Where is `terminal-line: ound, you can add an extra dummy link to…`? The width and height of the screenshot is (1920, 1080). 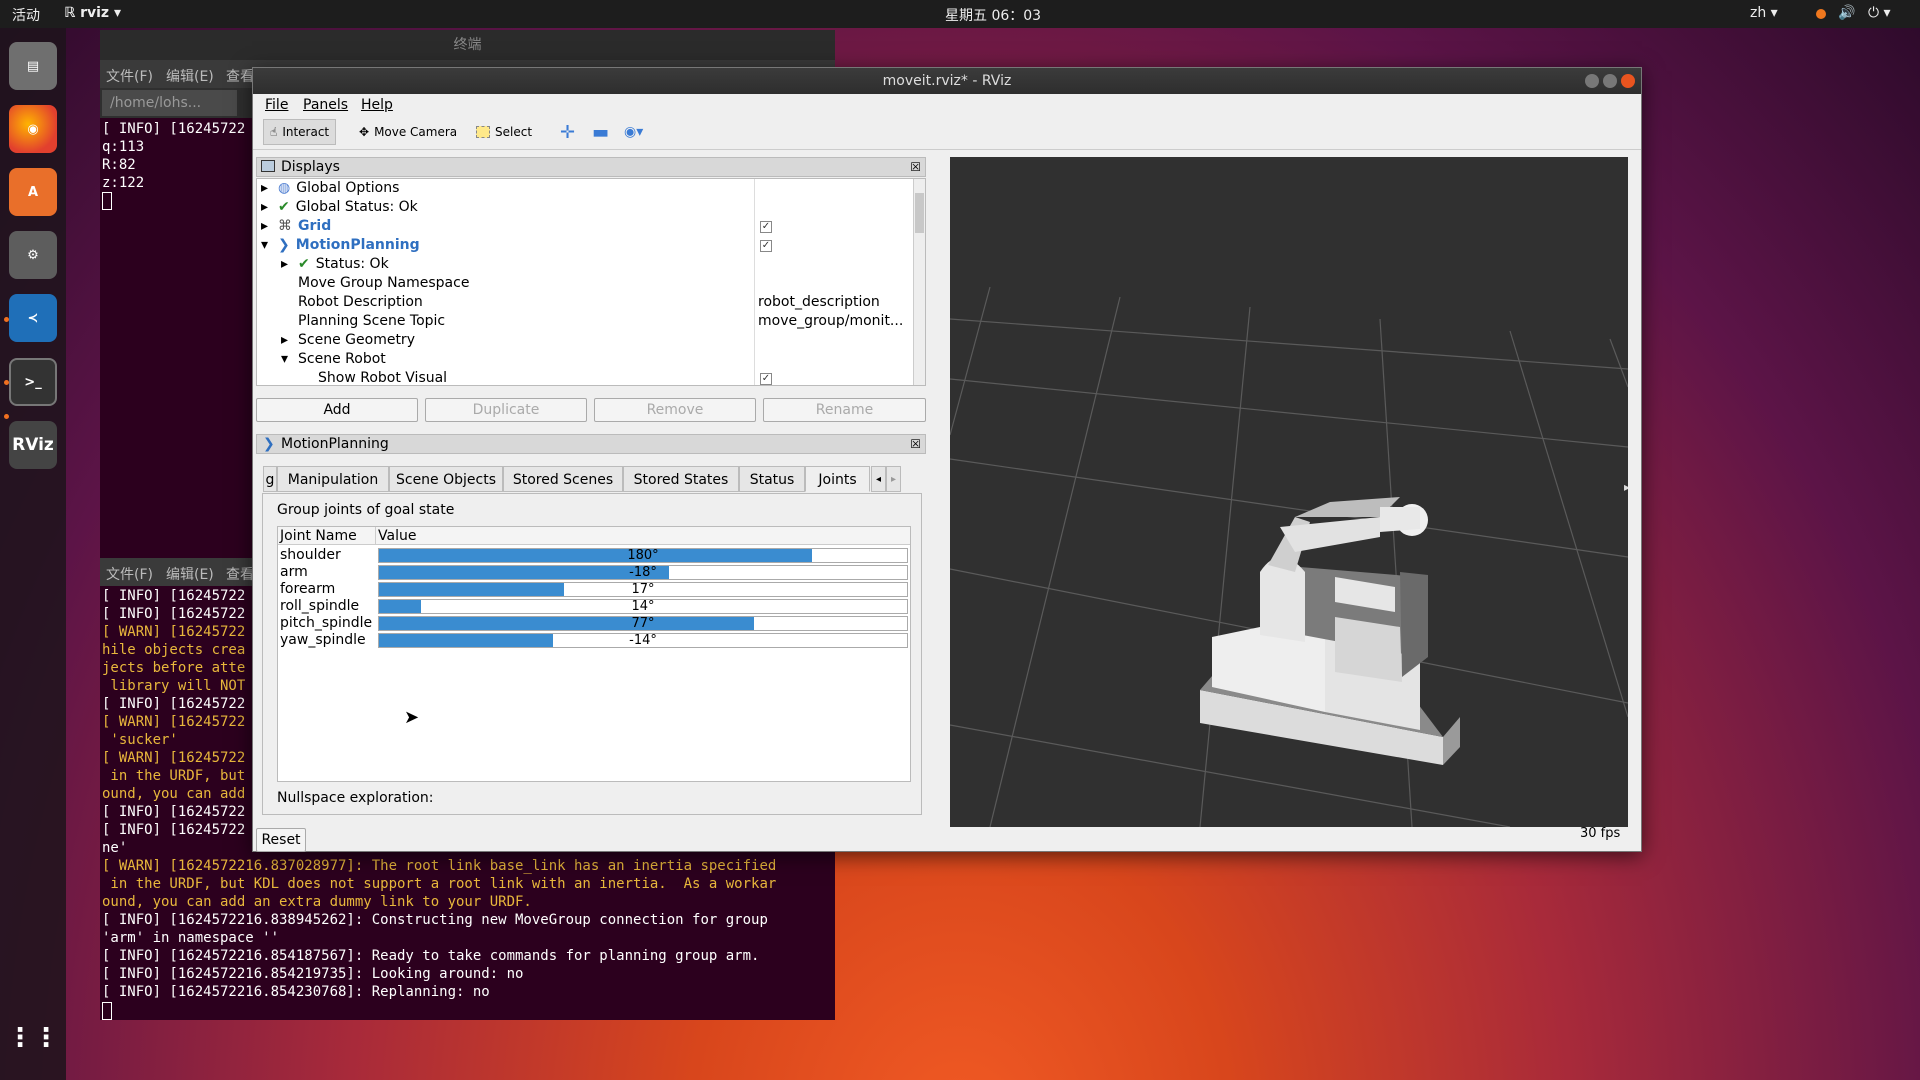
terminal-line: ound, you can add an extra dummy link to… is located at coordinates (317, 902).